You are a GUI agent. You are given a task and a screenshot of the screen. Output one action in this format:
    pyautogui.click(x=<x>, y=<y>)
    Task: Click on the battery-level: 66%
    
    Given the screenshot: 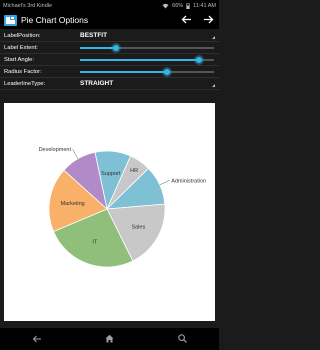 What is the action you would take?
    pyautogui.click(x=178, y=5)
    